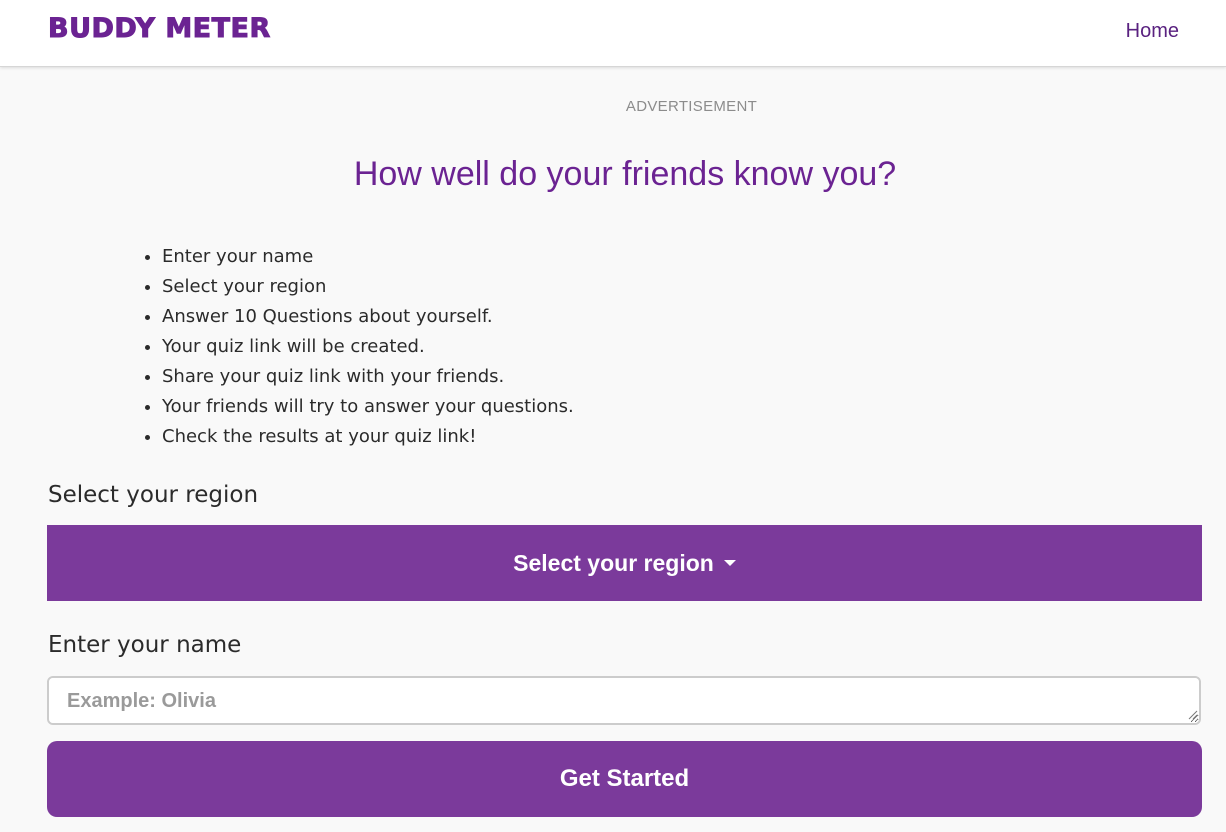  Describe the element at coordinates (613, 562) in the screenshot. I see `region-dropdown-text: Select your region` at that location.